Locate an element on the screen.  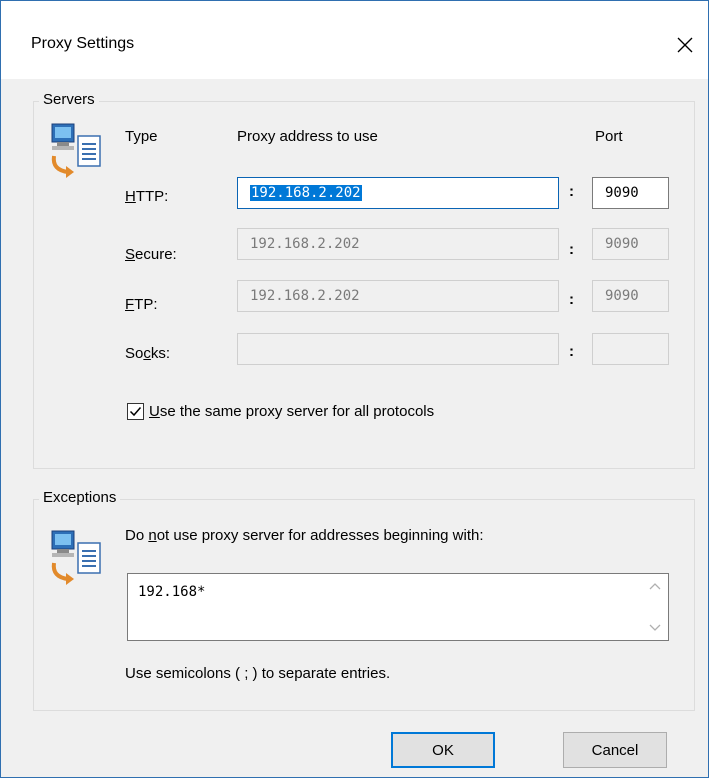
socks-colon: : is located at coordinates (571, 351).